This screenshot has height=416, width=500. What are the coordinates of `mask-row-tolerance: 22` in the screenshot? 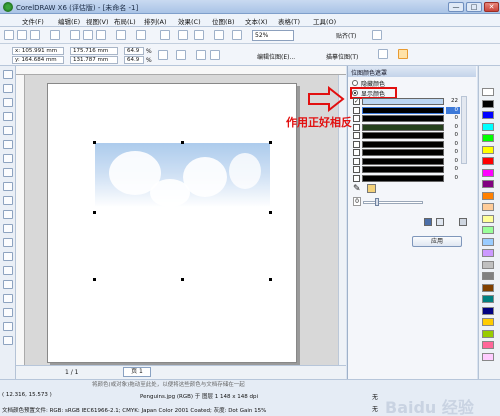 It's located at (453, 101).